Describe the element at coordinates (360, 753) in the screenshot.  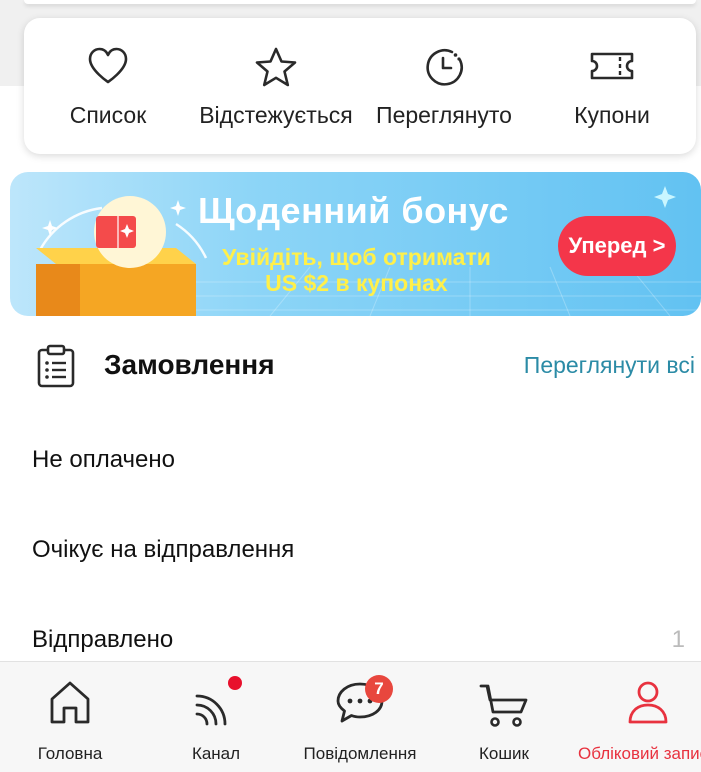
I see `nav-label: Повідомлення` at that location.